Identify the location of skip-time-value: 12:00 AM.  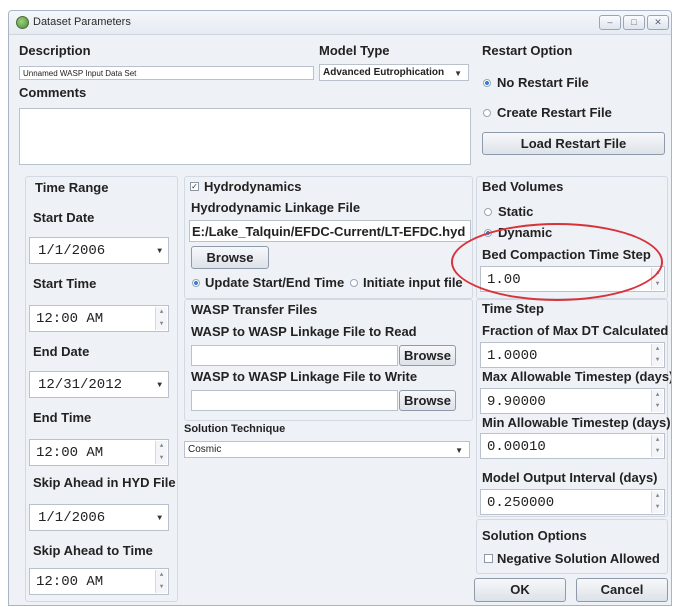
(70, 582).